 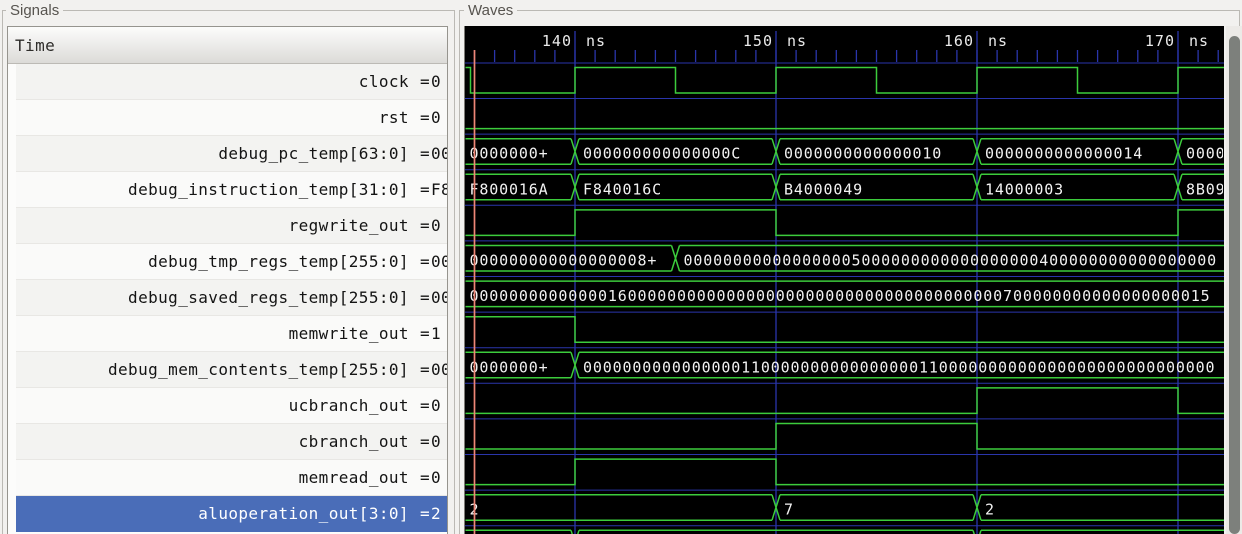 I want to click on signal-row-debug_mem_contents_temp[255:0]: debug_mem_contents_temp[255:0] = 00, so click(x=231, y=370).